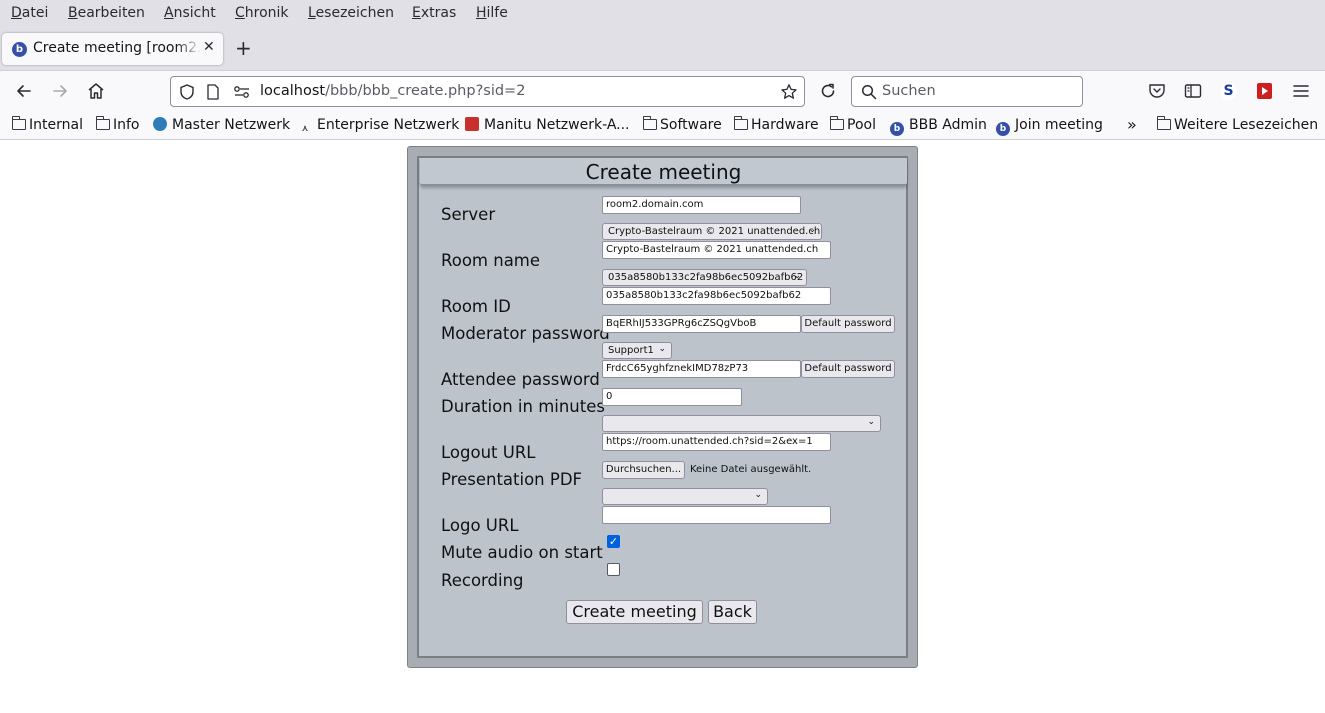  Describe the element at coordinates (938, 126) in the screenshot. I see `bookmark-bbb-admin: b BBB Admin` at that location.